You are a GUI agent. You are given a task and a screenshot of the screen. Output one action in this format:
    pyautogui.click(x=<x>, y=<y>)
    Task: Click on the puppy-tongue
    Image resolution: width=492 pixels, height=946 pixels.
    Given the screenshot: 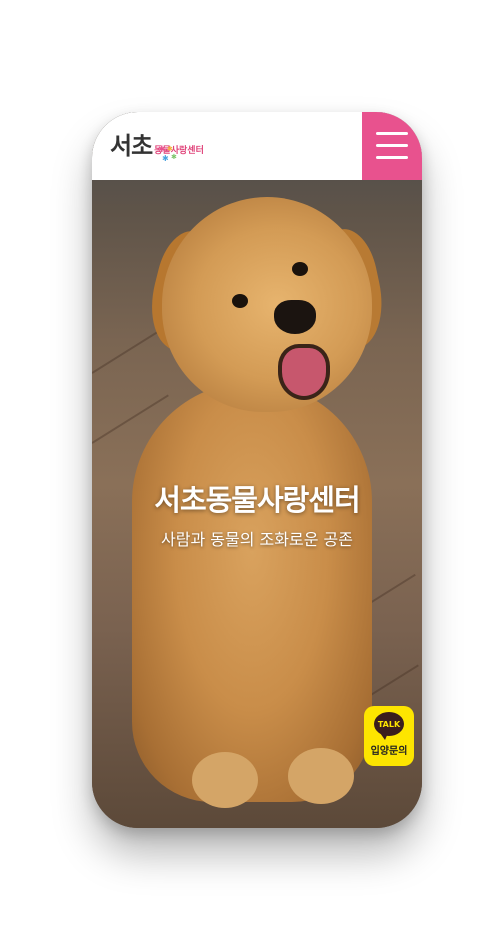 What is the action you would take?
    pyautogui.click(x=304, y=372)
    